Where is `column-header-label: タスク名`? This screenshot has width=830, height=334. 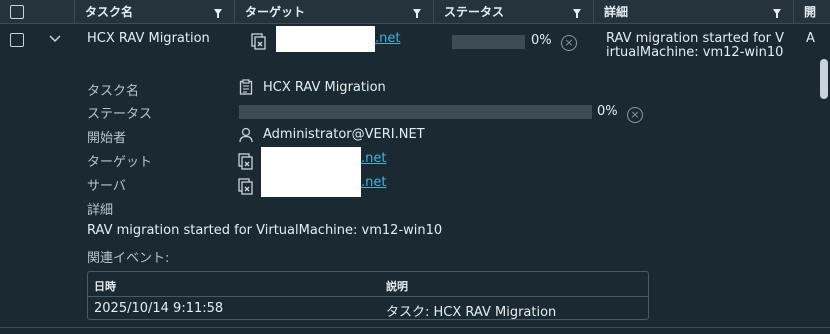 column-header-label: タスク名 is located at coordinates (109, 12).